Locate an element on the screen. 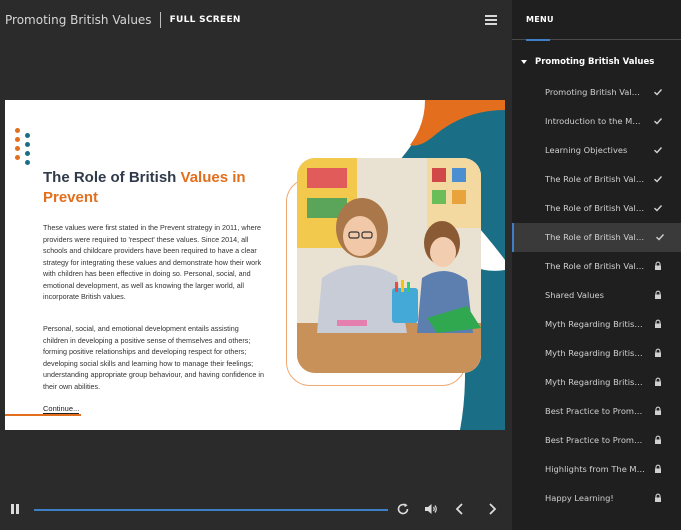 The image size is (681, 530). menu-header: MENU is located at coordinates (596, 20).